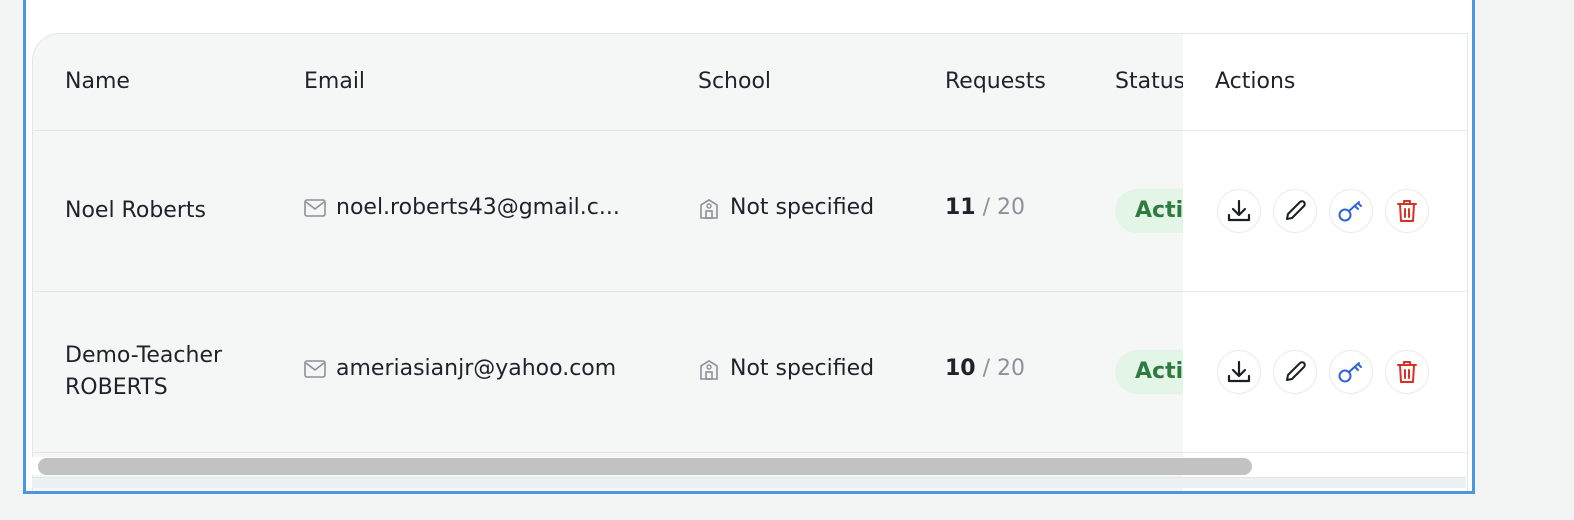 The height and width of the screenshot is (520, 1574). I want to click on user-name: Noel Roberts, so click(135, 210).